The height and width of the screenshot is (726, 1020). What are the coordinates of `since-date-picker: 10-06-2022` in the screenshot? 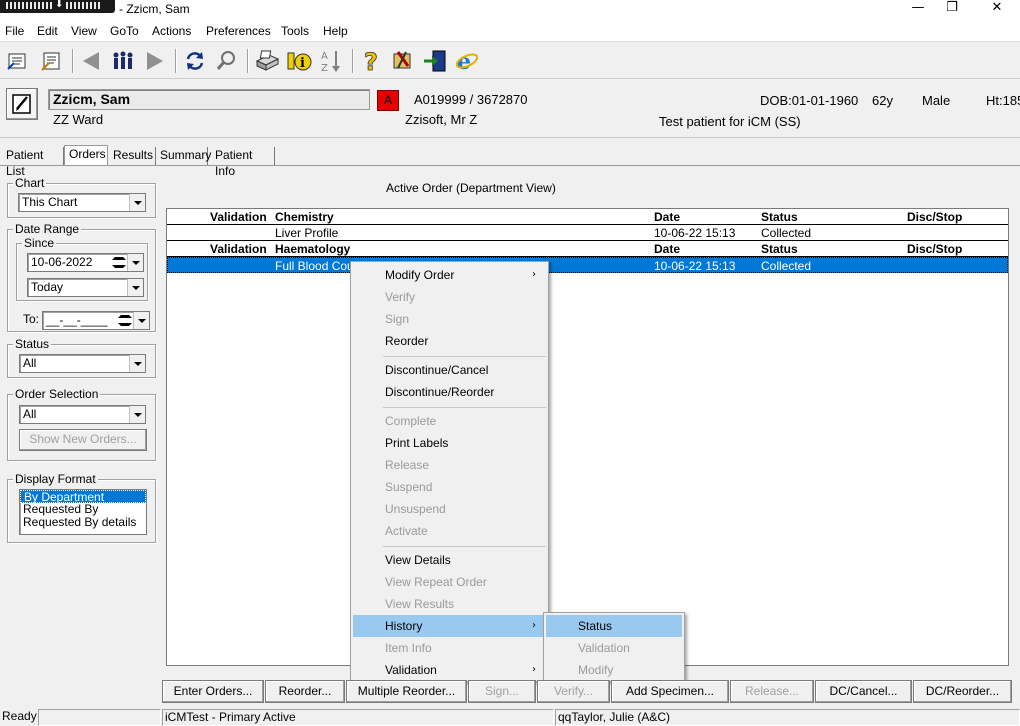 It's located at (85, 262).